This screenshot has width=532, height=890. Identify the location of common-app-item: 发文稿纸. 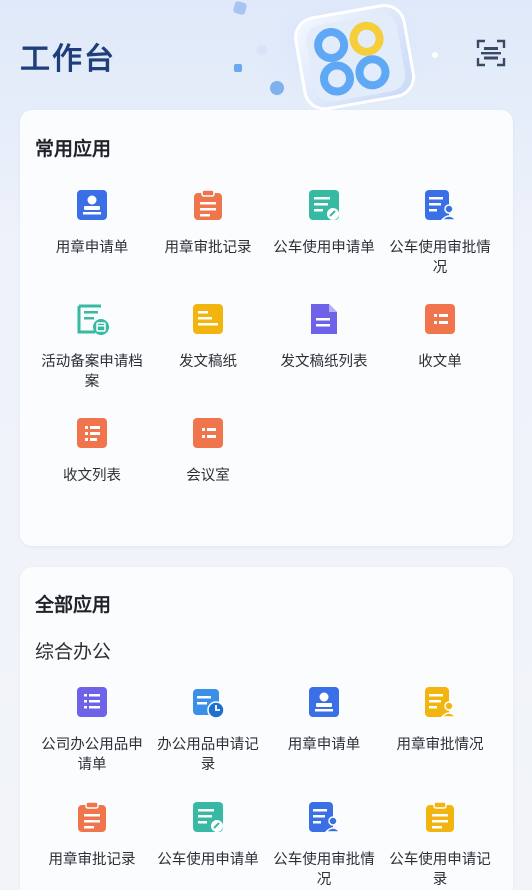
(208, 357).